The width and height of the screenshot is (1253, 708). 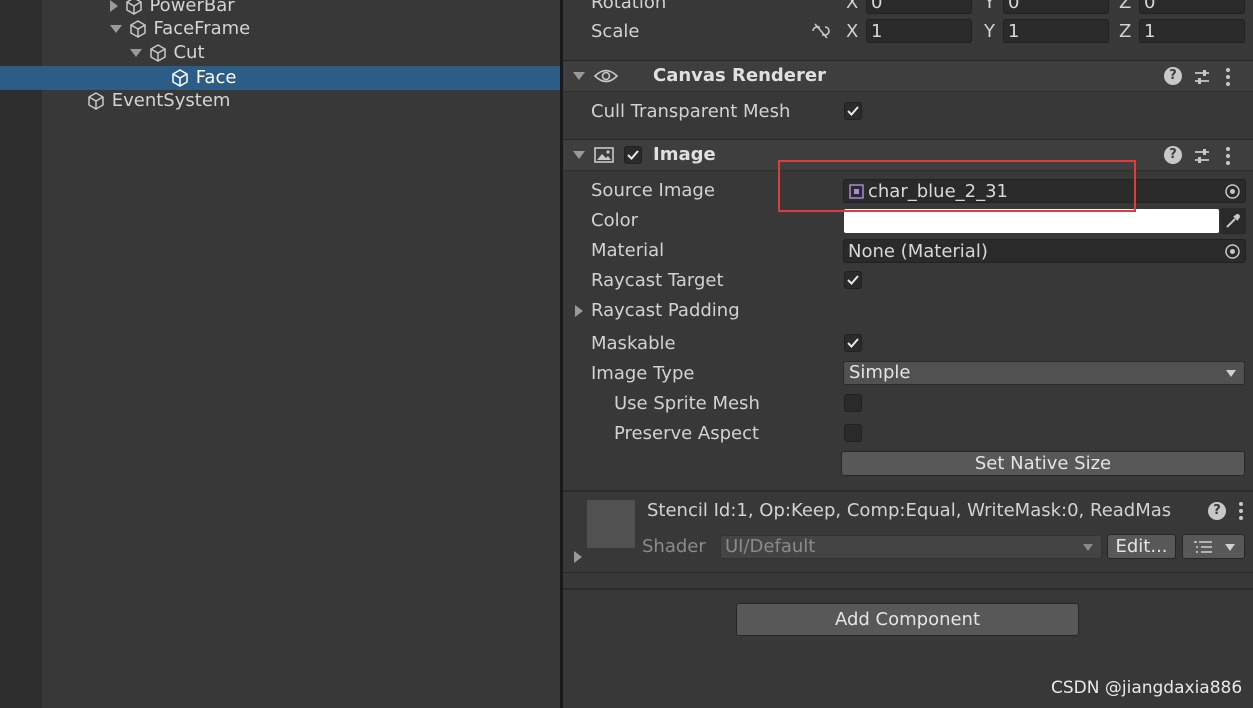 I want to click on rotation-y-field: 0, so click(x=1056, y=7).